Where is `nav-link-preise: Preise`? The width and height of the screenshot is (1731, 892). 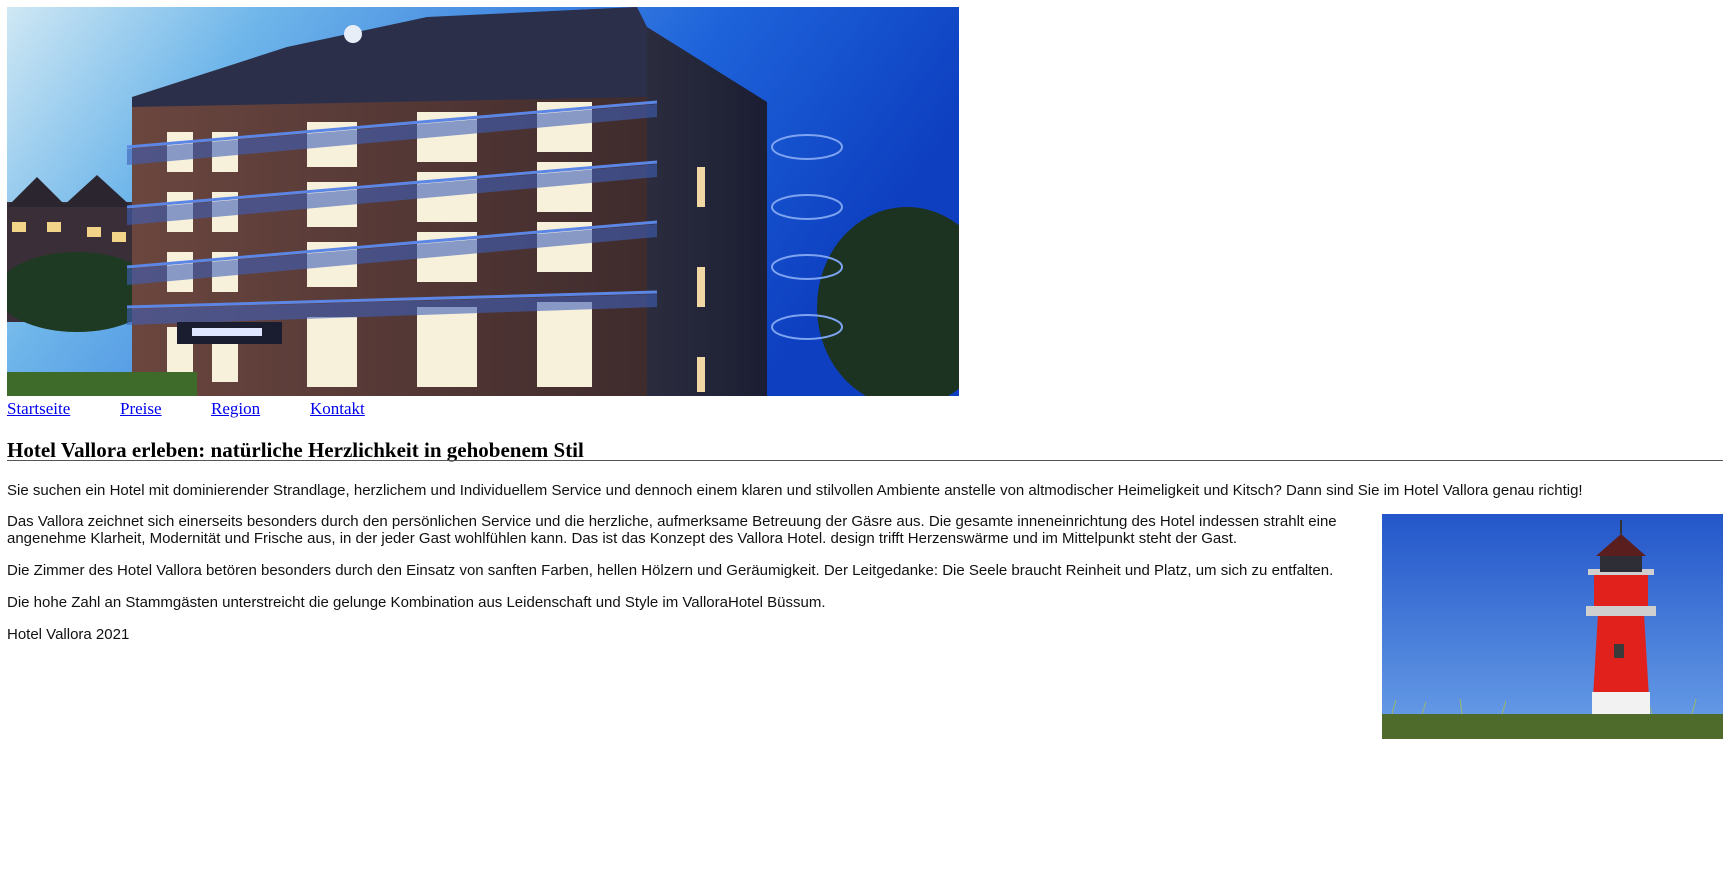
nav-link-preise: Preise is located at coordinates (141, 409).